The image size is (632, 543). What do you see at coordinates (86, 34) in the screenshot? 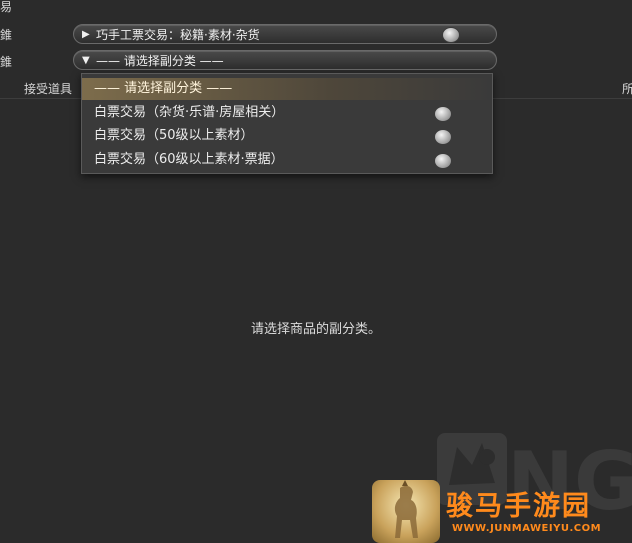
I see `triangle-right-icon: ▶` at bounding box center [86, 34].